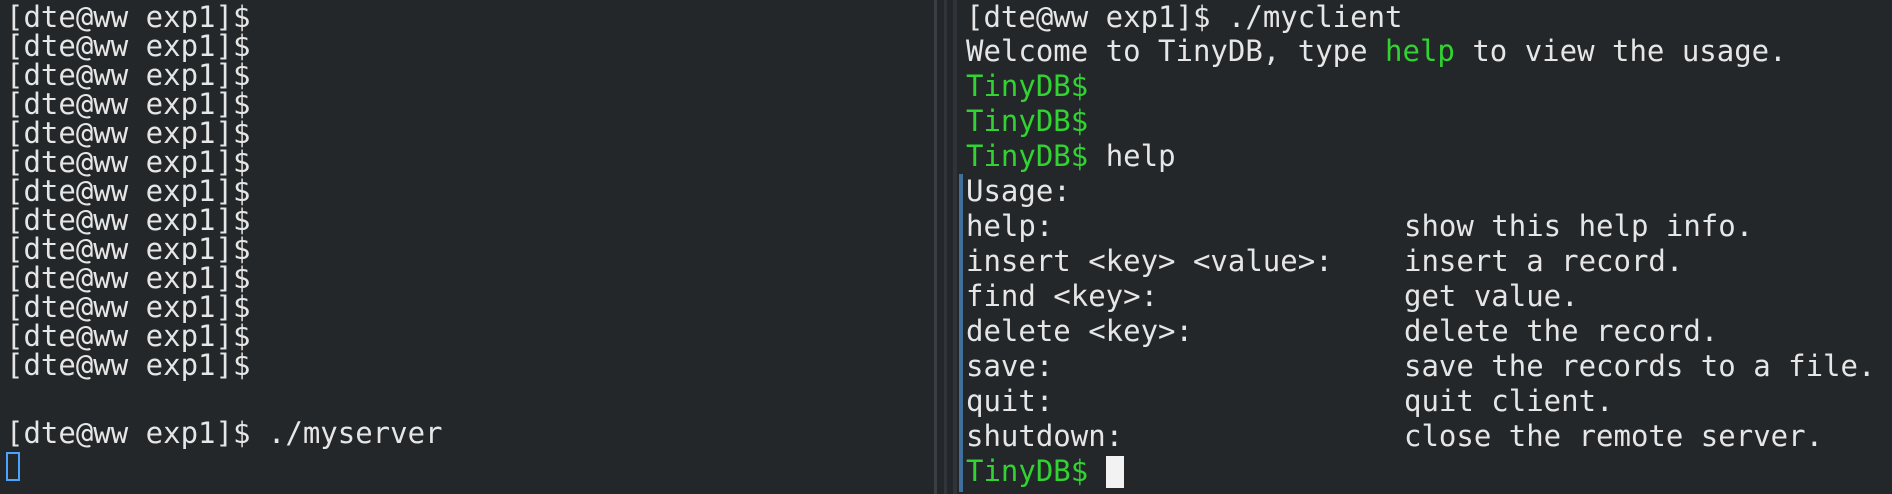 Image resolution: width=1892 pixels, height=494 pixels. I want to click on usage-row: shutdown: close the remote server., so click(1429, 436).